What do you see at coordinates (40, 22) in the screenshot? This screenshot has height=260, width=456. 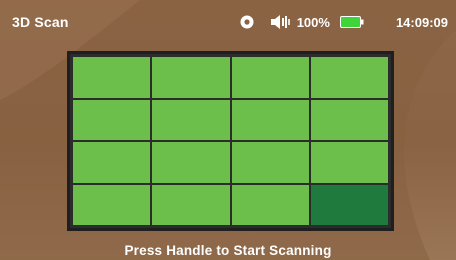 I see `screen-title: 3D Scan` at bounding box center [40, 22].